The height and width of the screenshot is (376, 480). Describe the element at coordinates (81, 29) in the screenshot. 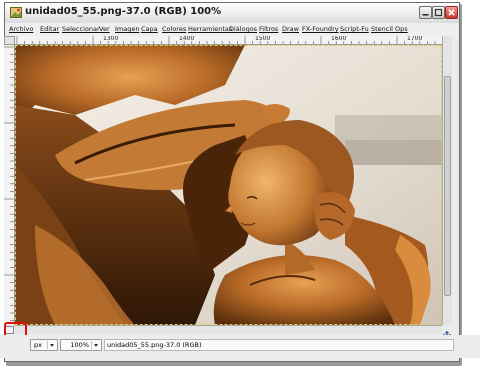

I see `menu-seleccionar: Seleccionar` at that location.